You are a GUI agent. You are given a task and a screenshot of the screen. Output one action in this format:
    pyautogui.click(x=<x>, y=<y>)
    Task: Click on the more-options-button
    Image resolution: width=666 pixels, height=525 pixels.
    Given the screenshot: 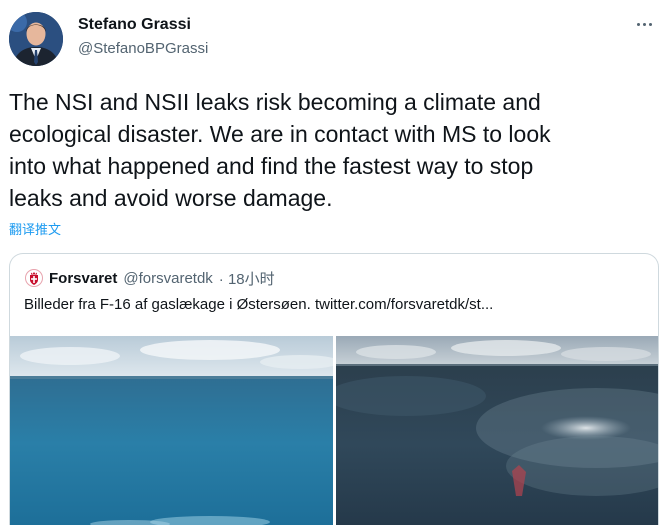 What is the action you would take?
    pyautogui.click(x=644, y=24)
    